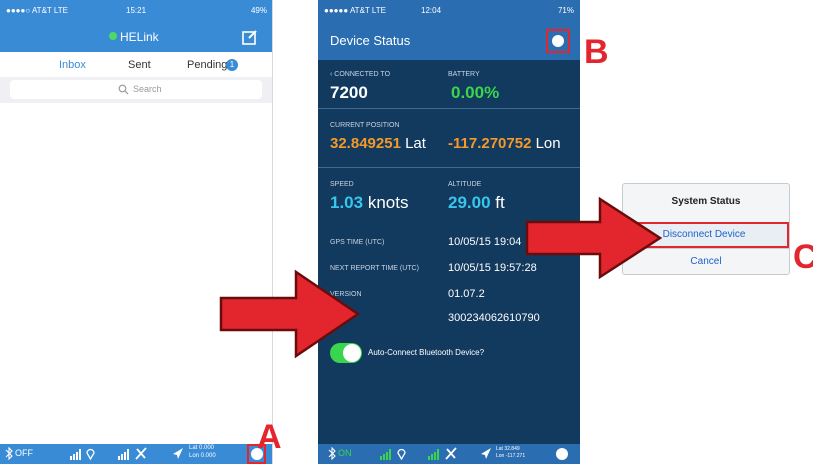 This screenshot has height=464, width=813. What do you see at coordinates (207, 65) in the screenshot?
I see `tab-pending: Pending` at bounding box center [207, 65].